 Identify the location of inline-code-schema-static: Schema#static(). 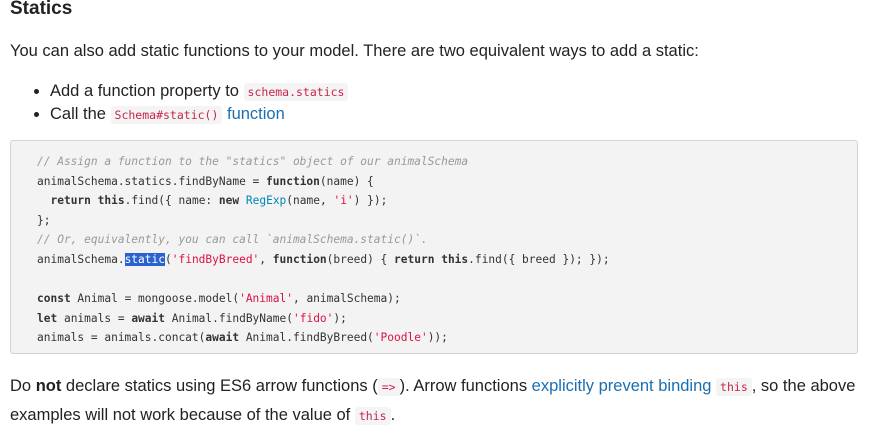
(166, 115).